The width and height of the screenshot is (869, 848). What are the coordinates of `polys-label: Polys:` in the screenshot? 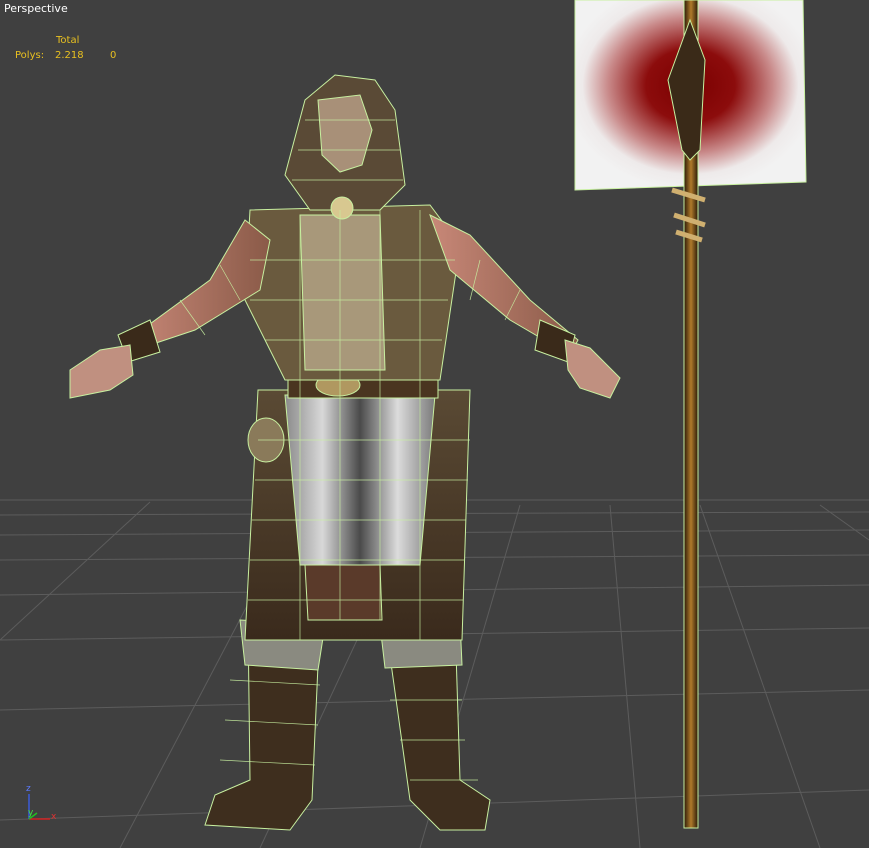 It's located at (30, 55).